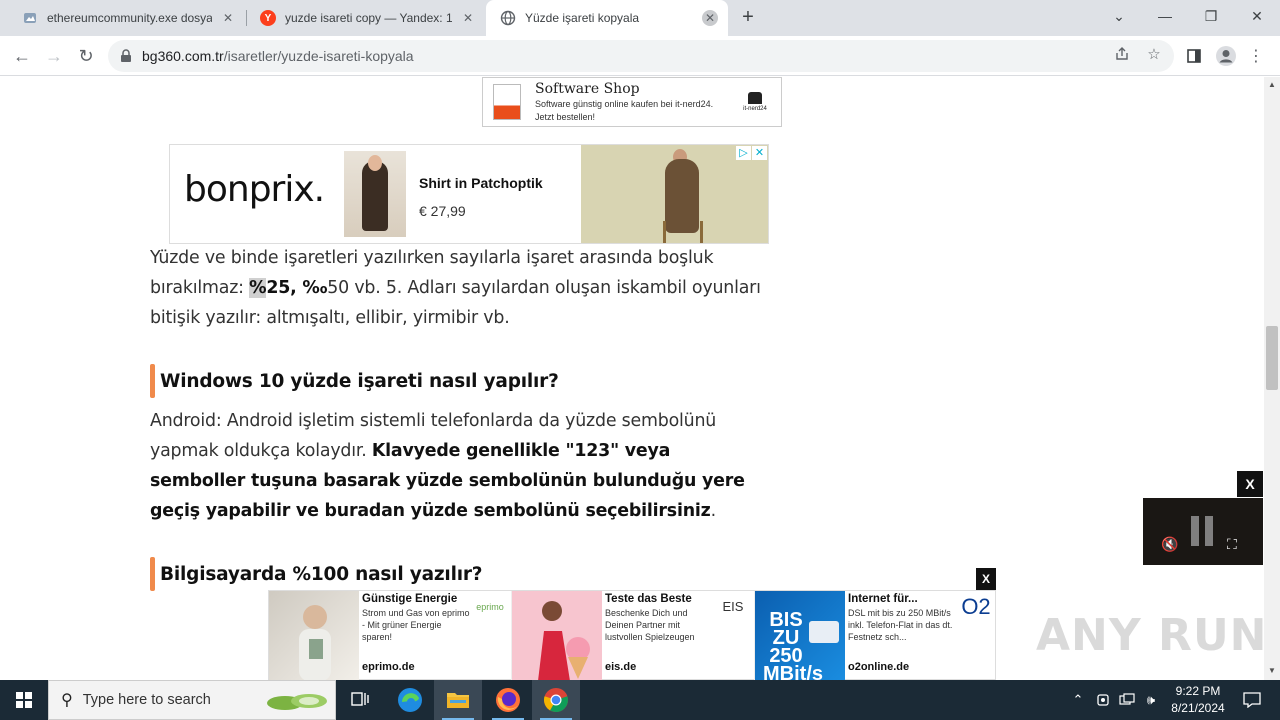 This screenshot has height=720, width=1280. I want to click on ad-title: Teste das Beste, so click(648, 599).